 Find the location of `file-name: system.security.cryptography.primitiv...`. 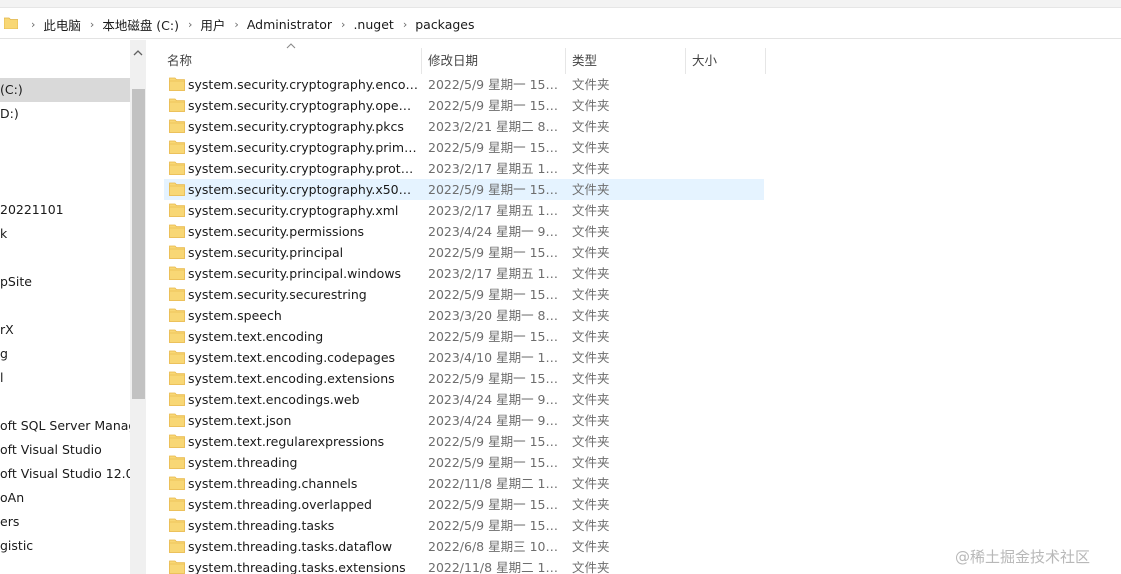

file-name: system.security.cryptography.primitiv... is located at coordinates (303, 147).